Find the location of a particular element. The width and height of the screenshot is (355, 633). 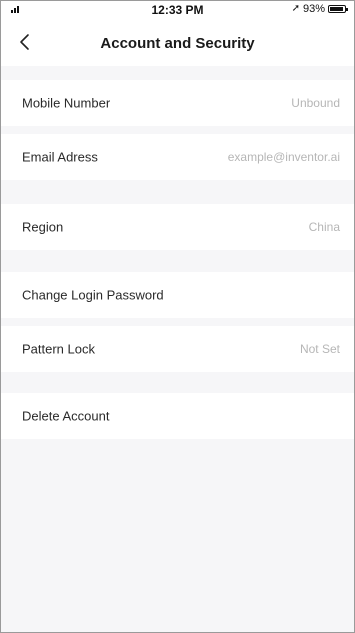

page-title: Account and Security is located at coordinates (177, 43).